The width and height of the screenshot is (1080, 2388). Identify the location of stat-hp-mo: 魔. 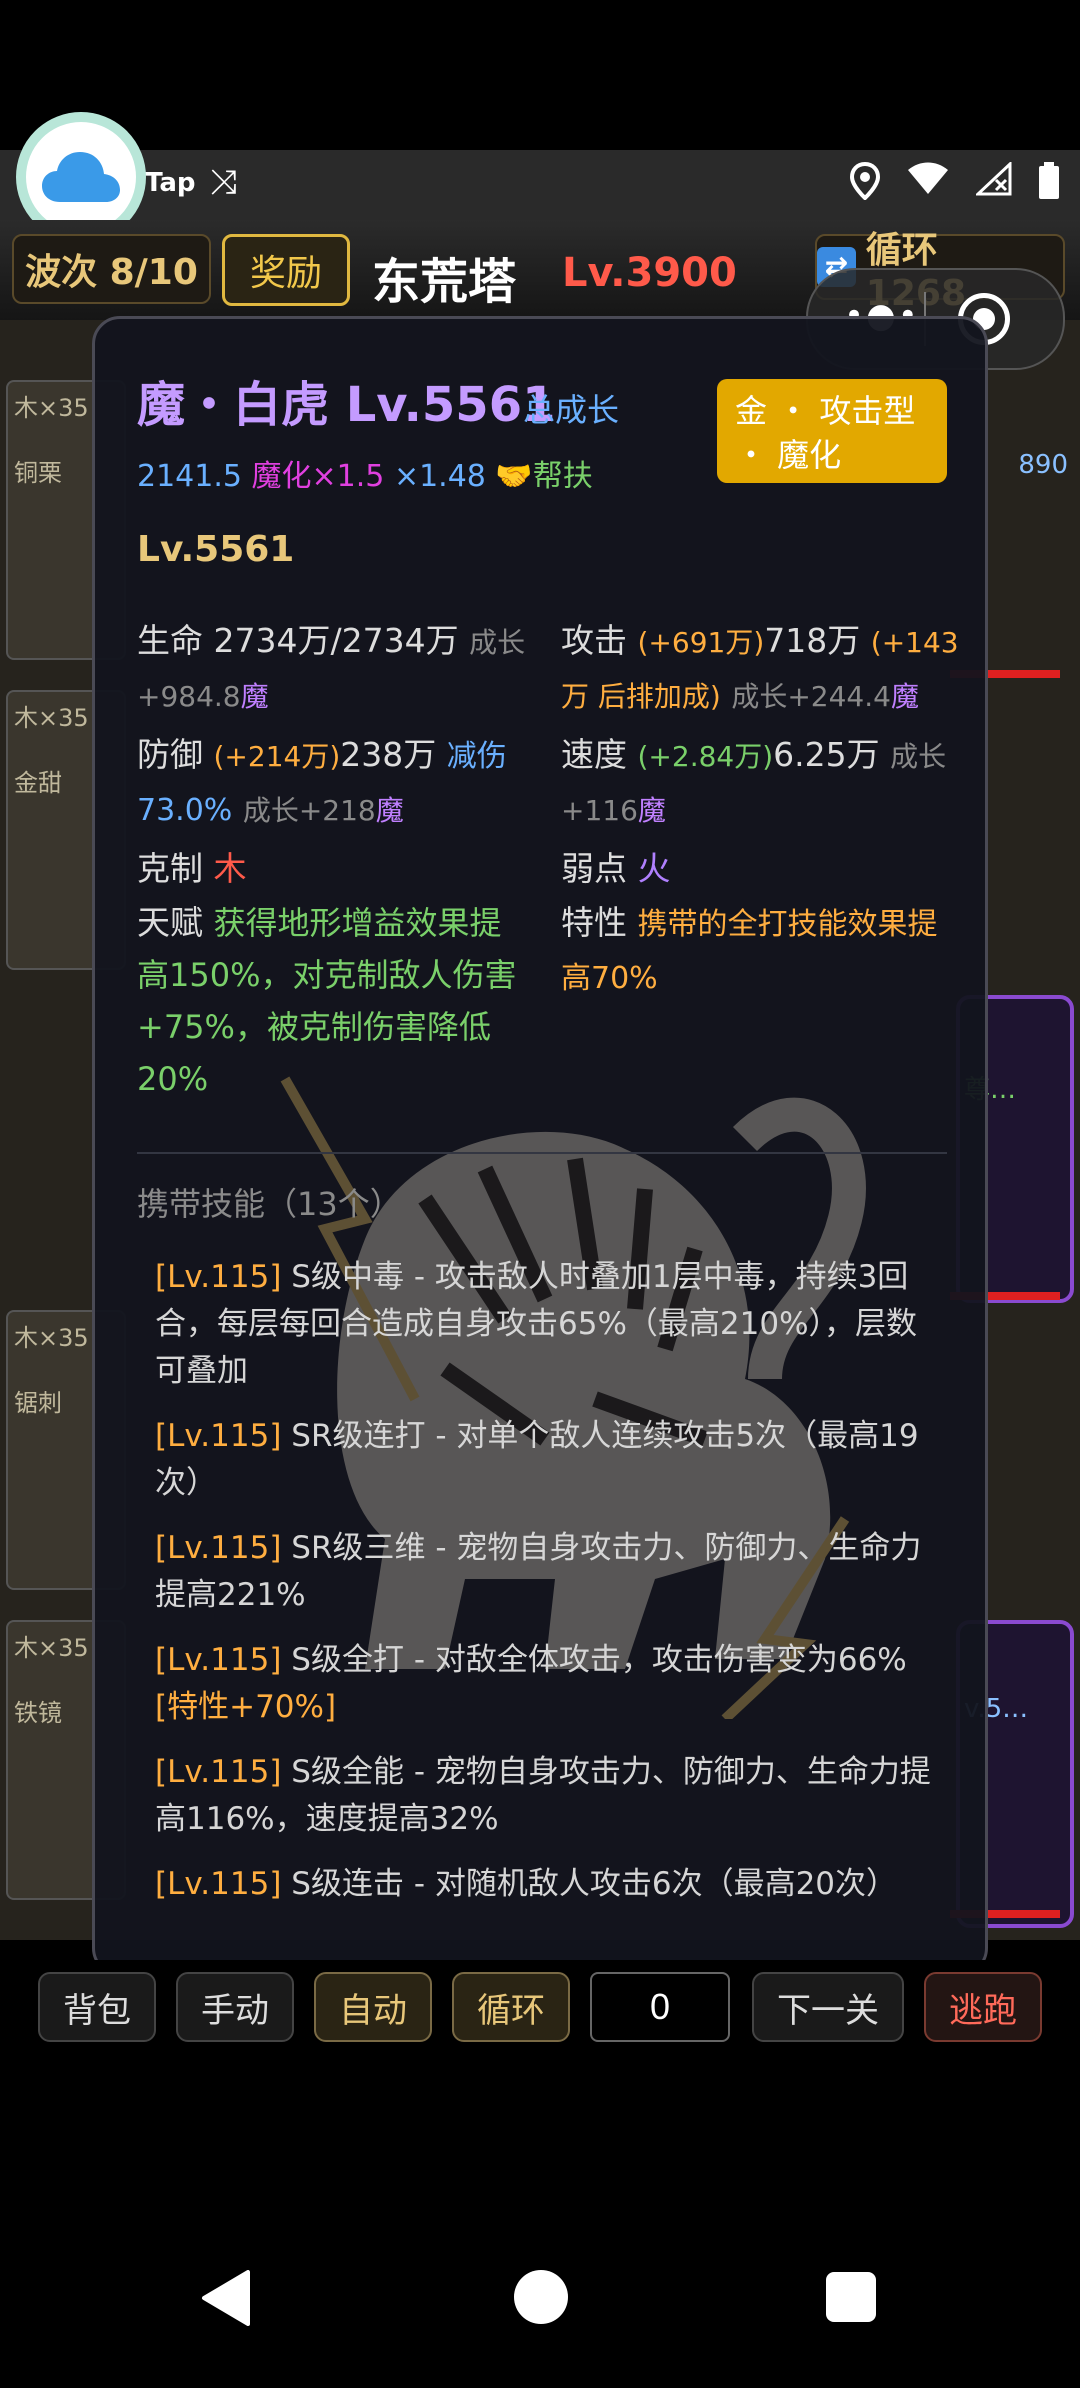
(254, 696).